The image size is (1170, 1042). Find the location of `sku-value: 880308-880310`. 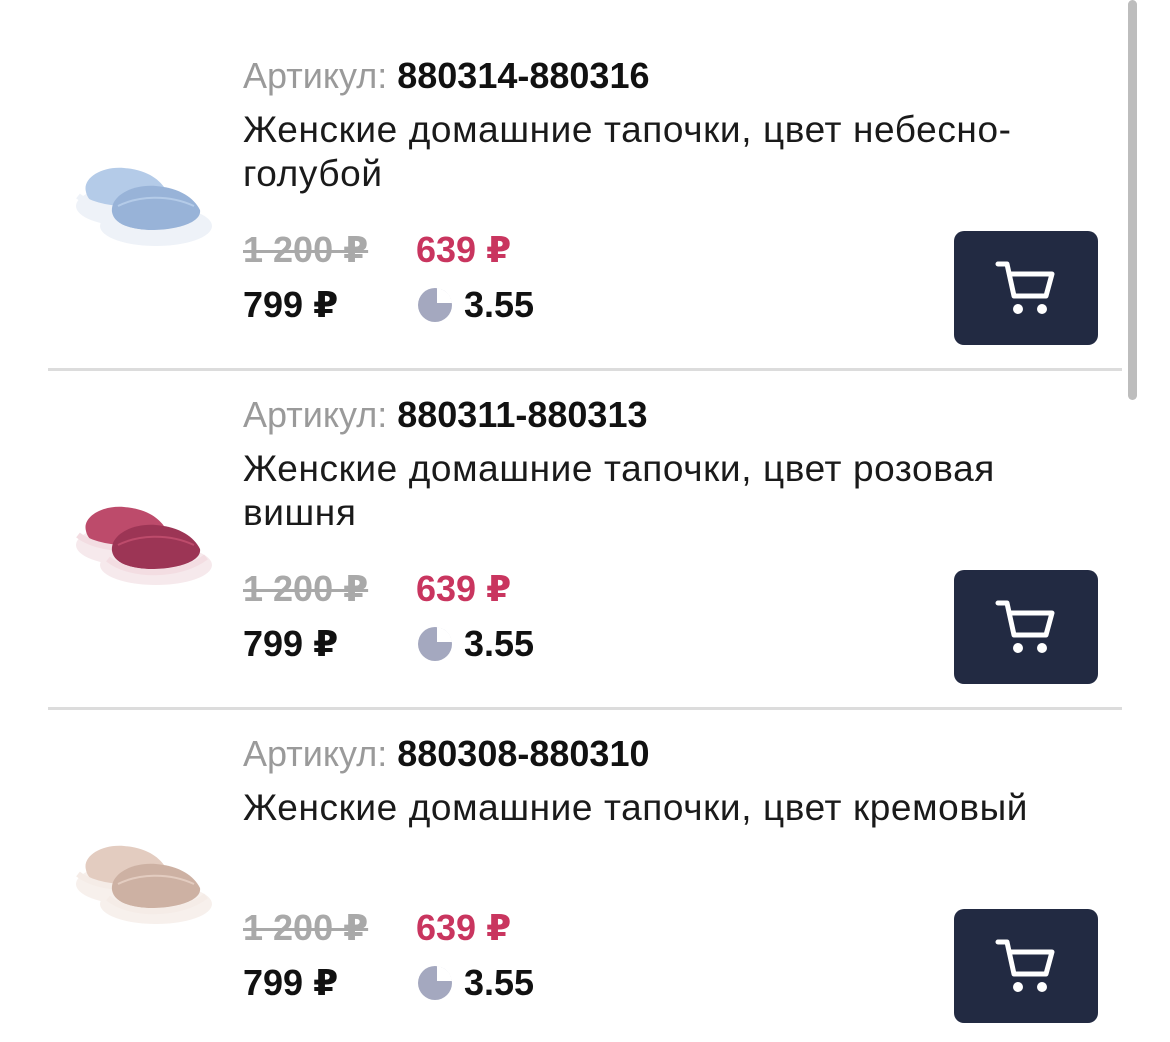

sku-value: 880308-880310 is located at coordinates (523, 753).